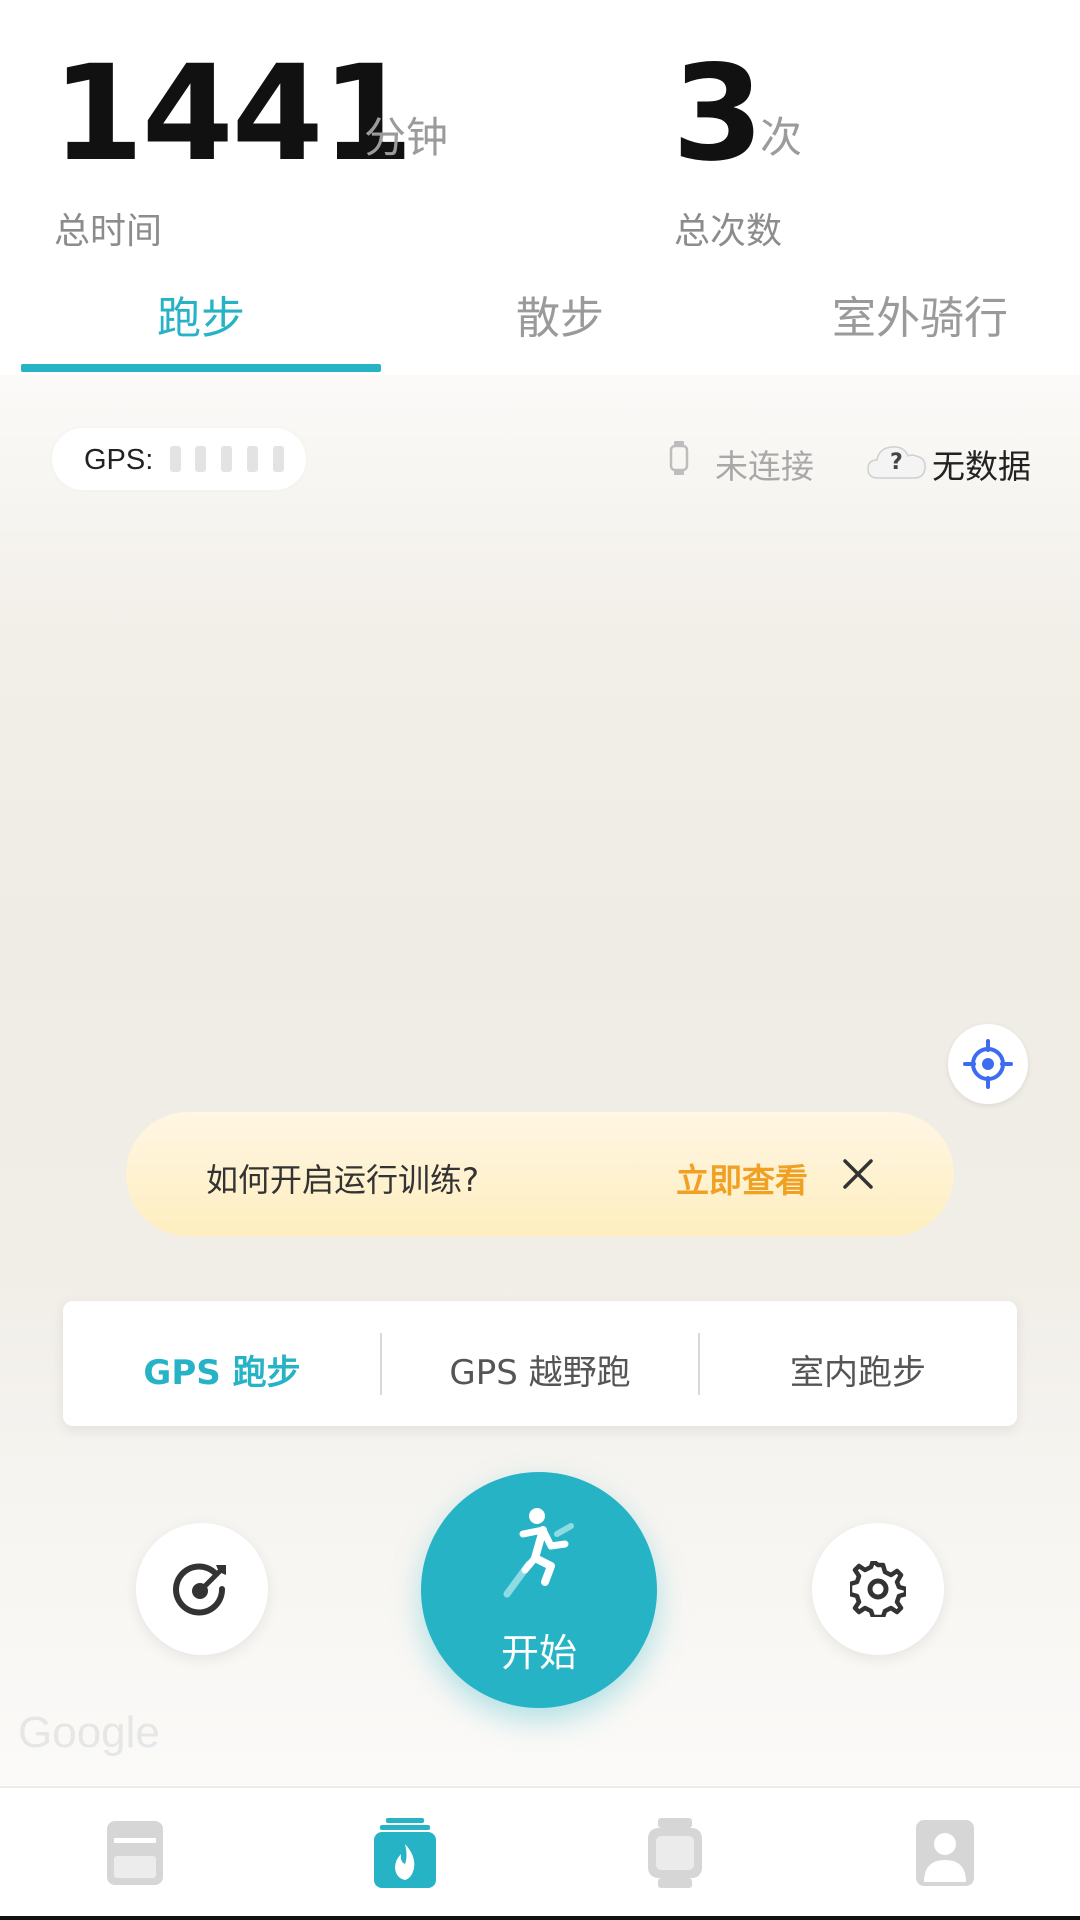 Image resolution: width=1080 pixels, height=1920 pixels. Describe the element at coordinates (222, 1369) in the screenshot. I see `mode-gps-running: GPS 跑步` at that location.